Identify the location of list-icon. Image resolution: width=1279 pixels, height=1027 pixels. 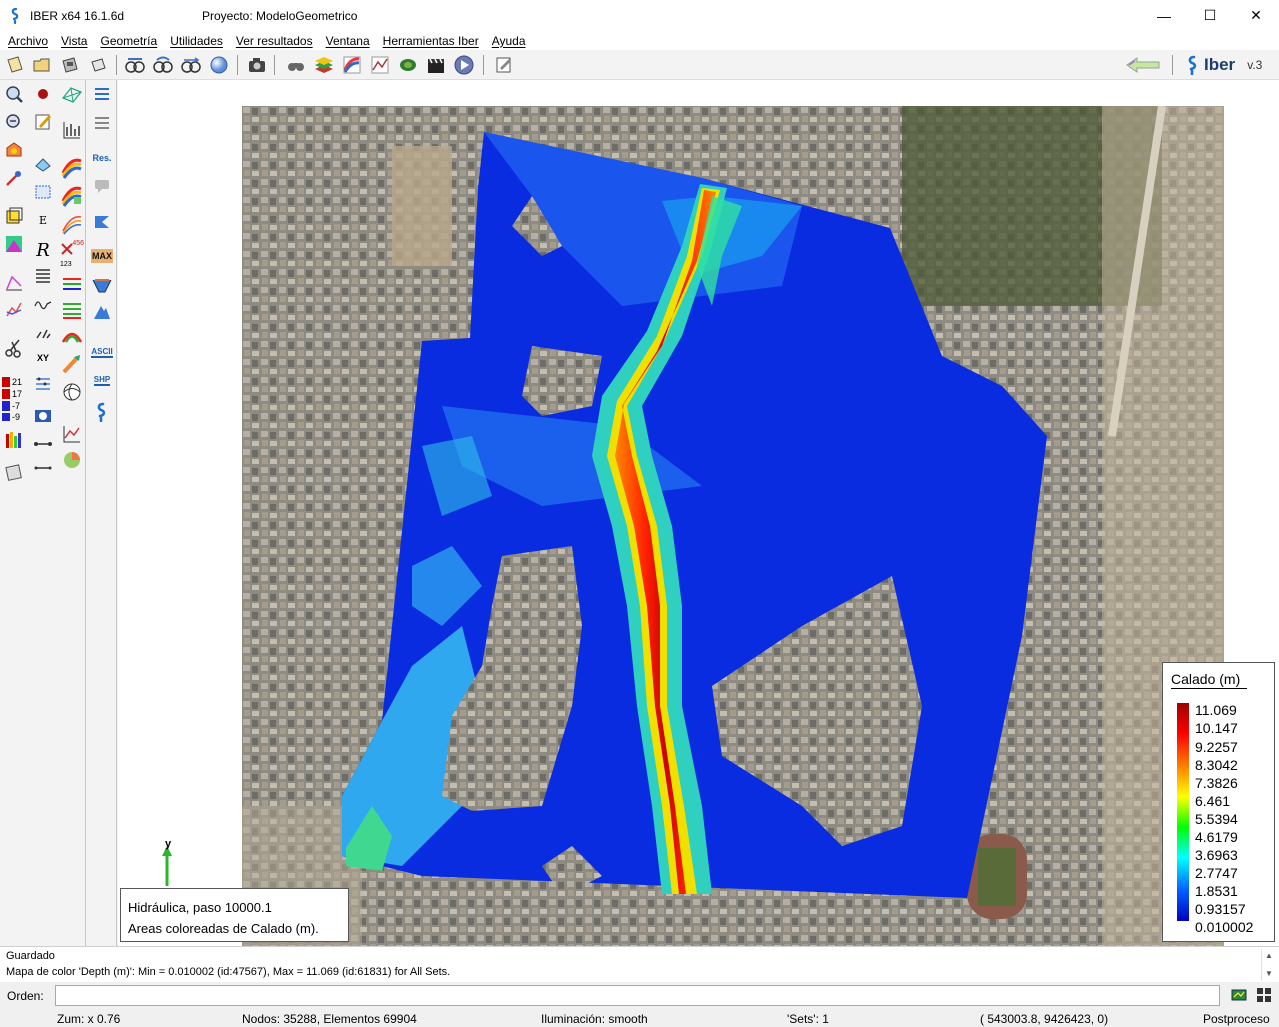
(43, 276).